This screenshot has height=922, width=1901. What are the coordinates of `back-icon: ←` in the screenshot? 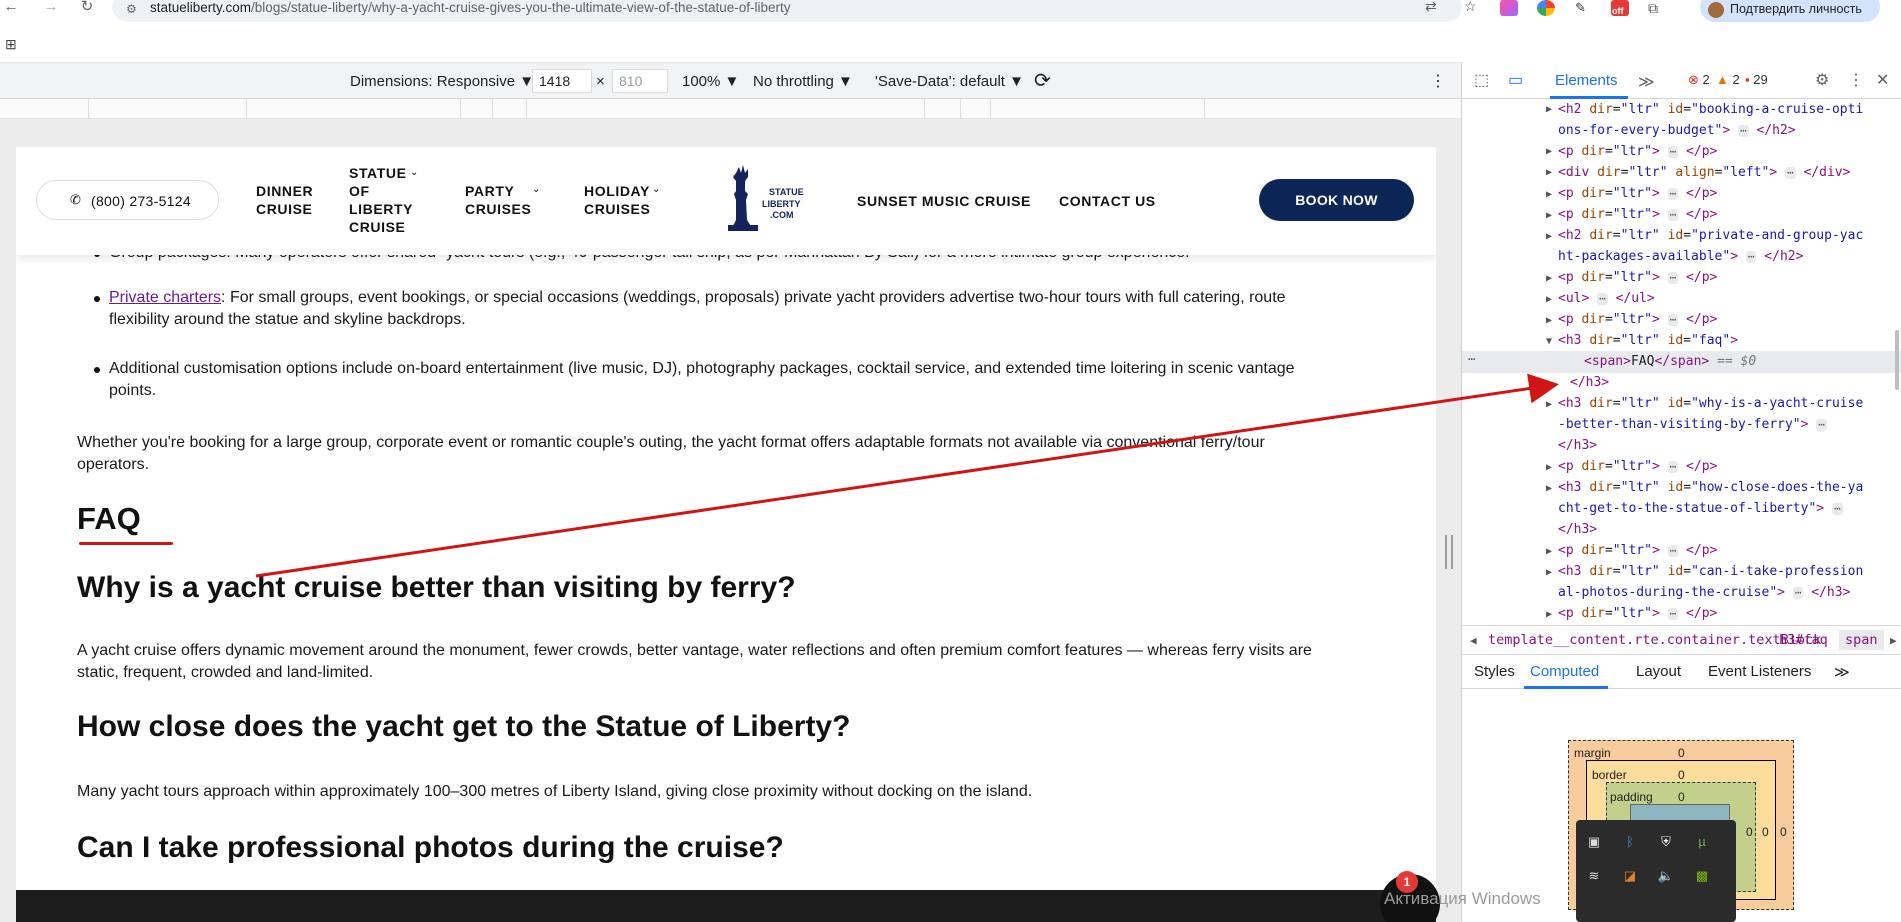 It's located at (11, 8).